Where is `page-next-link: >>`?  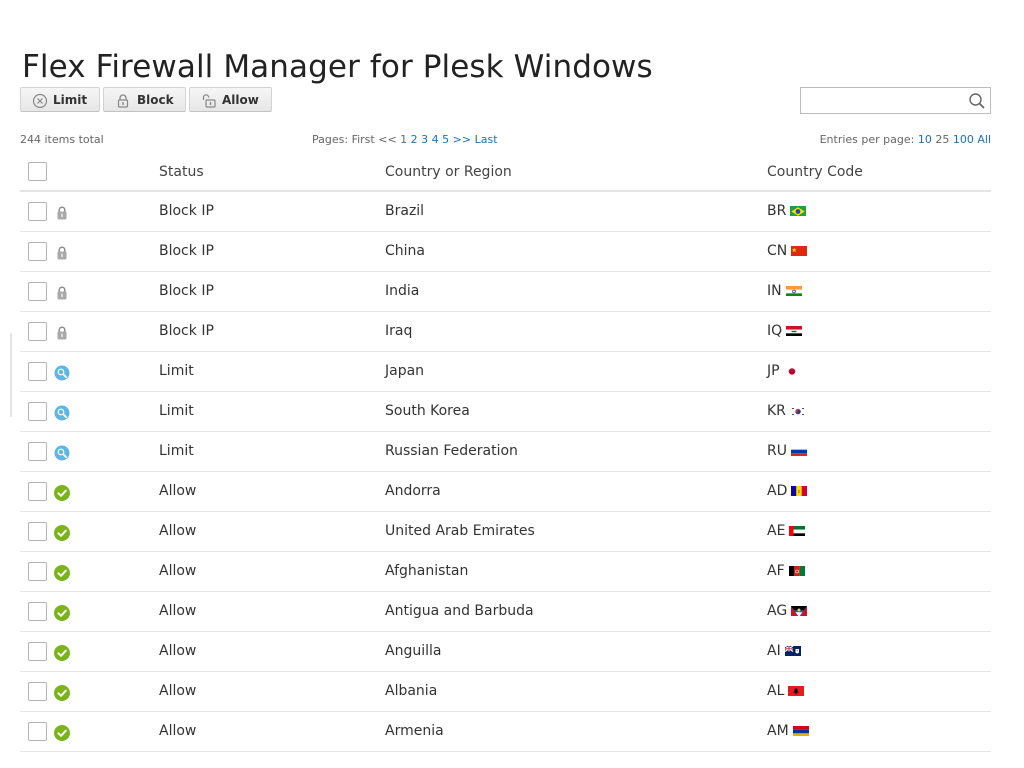 page-next-link: >> is located at coordinates (462, 139).